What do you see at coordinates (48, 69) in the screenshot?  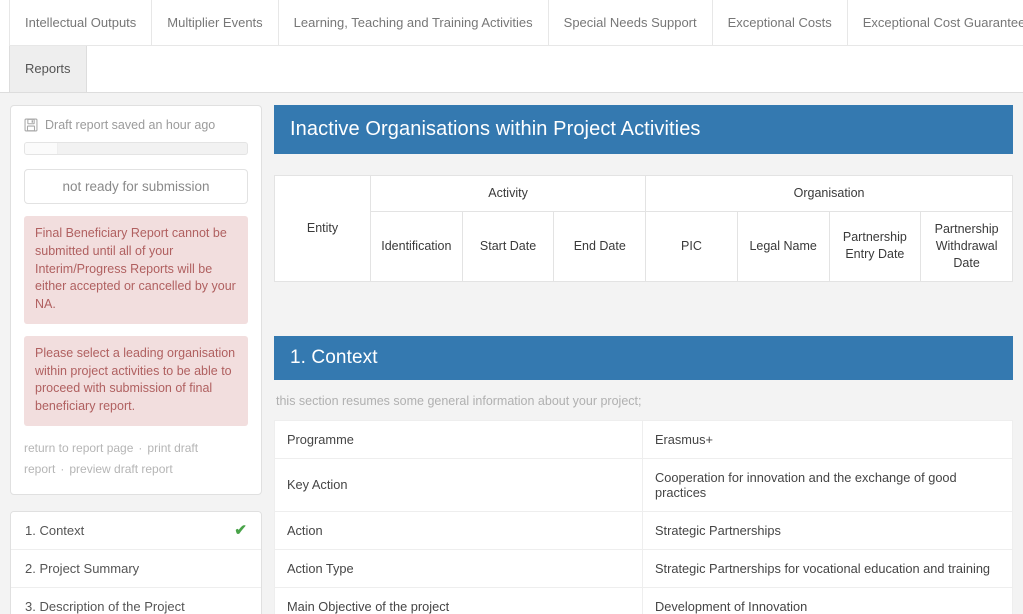 I see `tab-reports: Reports` at bounding box center [48, 69].